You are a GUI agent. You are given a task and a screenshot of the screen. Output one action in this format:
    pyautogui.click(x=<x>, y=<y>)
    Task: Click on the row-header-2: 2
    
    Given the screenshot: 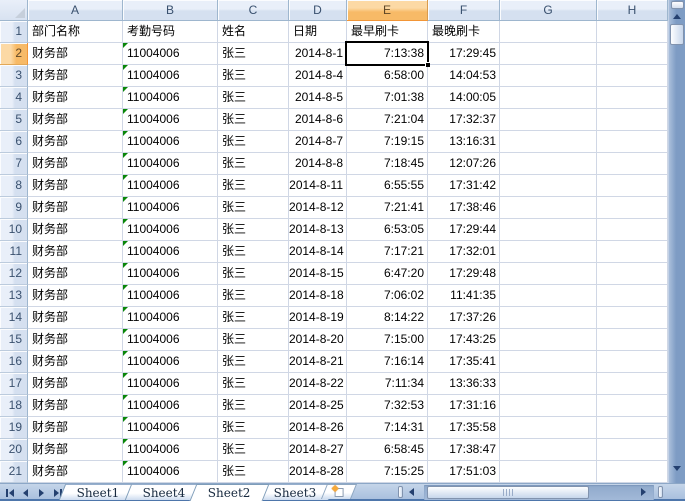 What is the action you would take?
    pyautogui.click(x=14, y=54)
    